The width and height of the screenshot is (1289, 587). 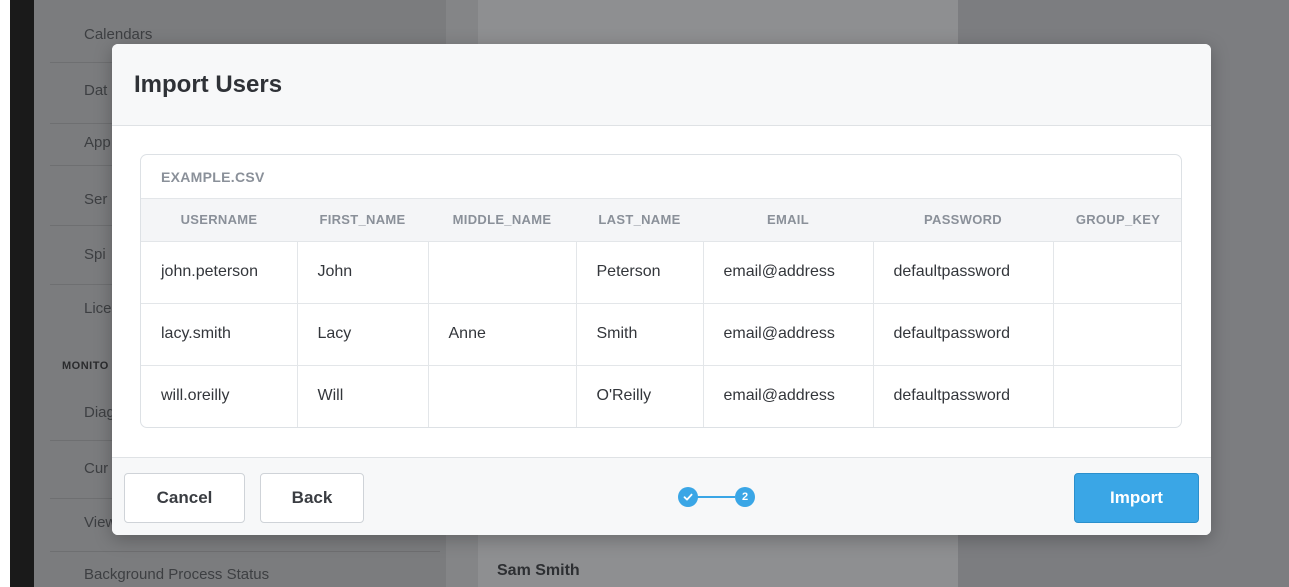 I want to click on sidebar-item-calendars: Calendars, so click(x=118, y=34).